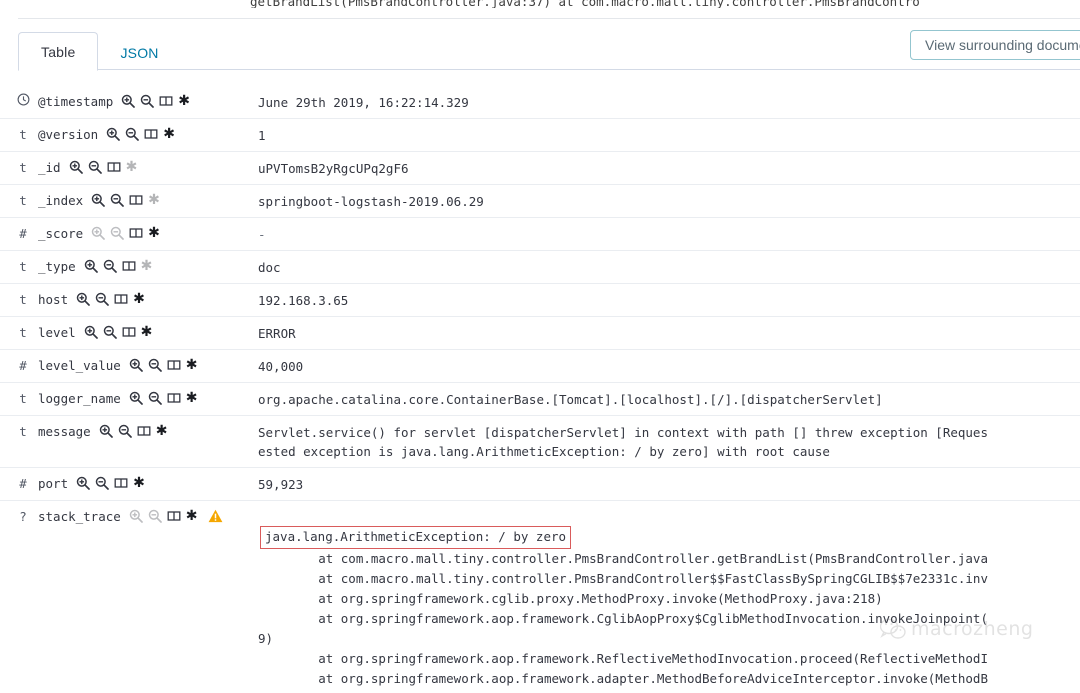  What do you see at coordinates (995, 45) in the screenshot?
I see `view-surrounding-documents-button: View surrounding documents` at bounding box center [995, 45].